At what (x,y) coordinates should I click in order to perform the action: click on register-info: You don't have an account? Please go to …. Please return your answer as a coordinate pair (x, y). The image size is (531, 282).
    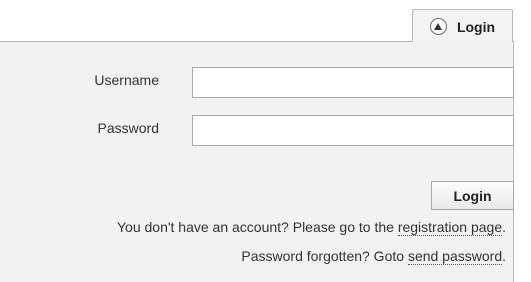
    Looking at the image, I should click on (311, 227).